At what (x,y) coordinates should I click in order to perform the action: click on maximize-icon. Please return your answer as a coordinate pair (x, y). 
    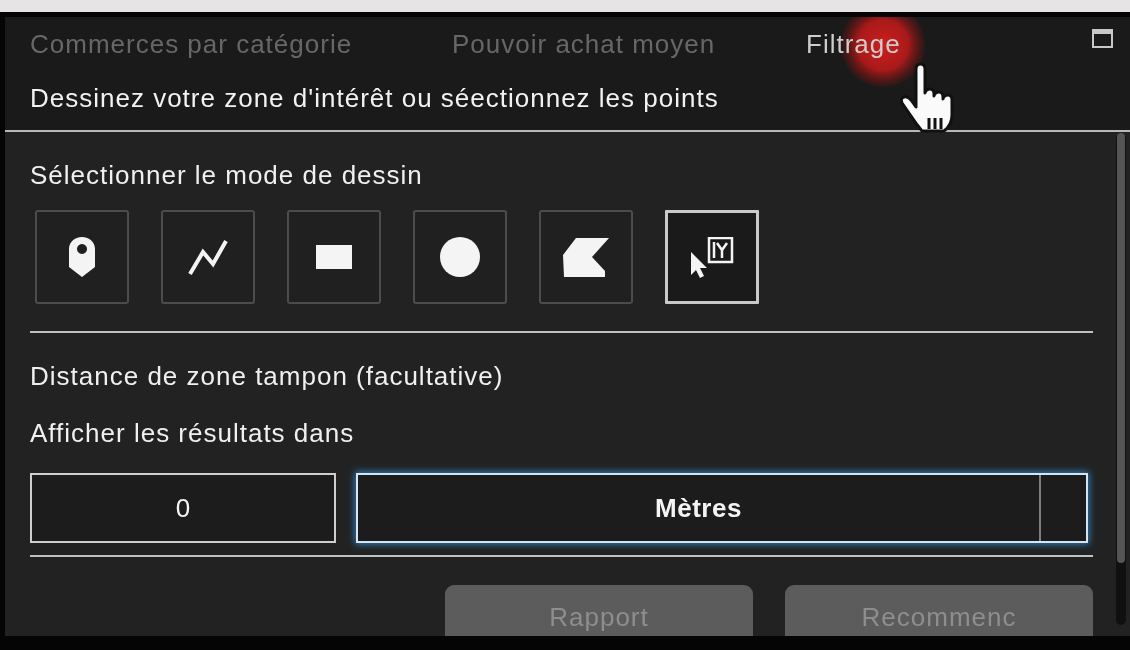
    Looking at the image, I should click on (1102, 38).